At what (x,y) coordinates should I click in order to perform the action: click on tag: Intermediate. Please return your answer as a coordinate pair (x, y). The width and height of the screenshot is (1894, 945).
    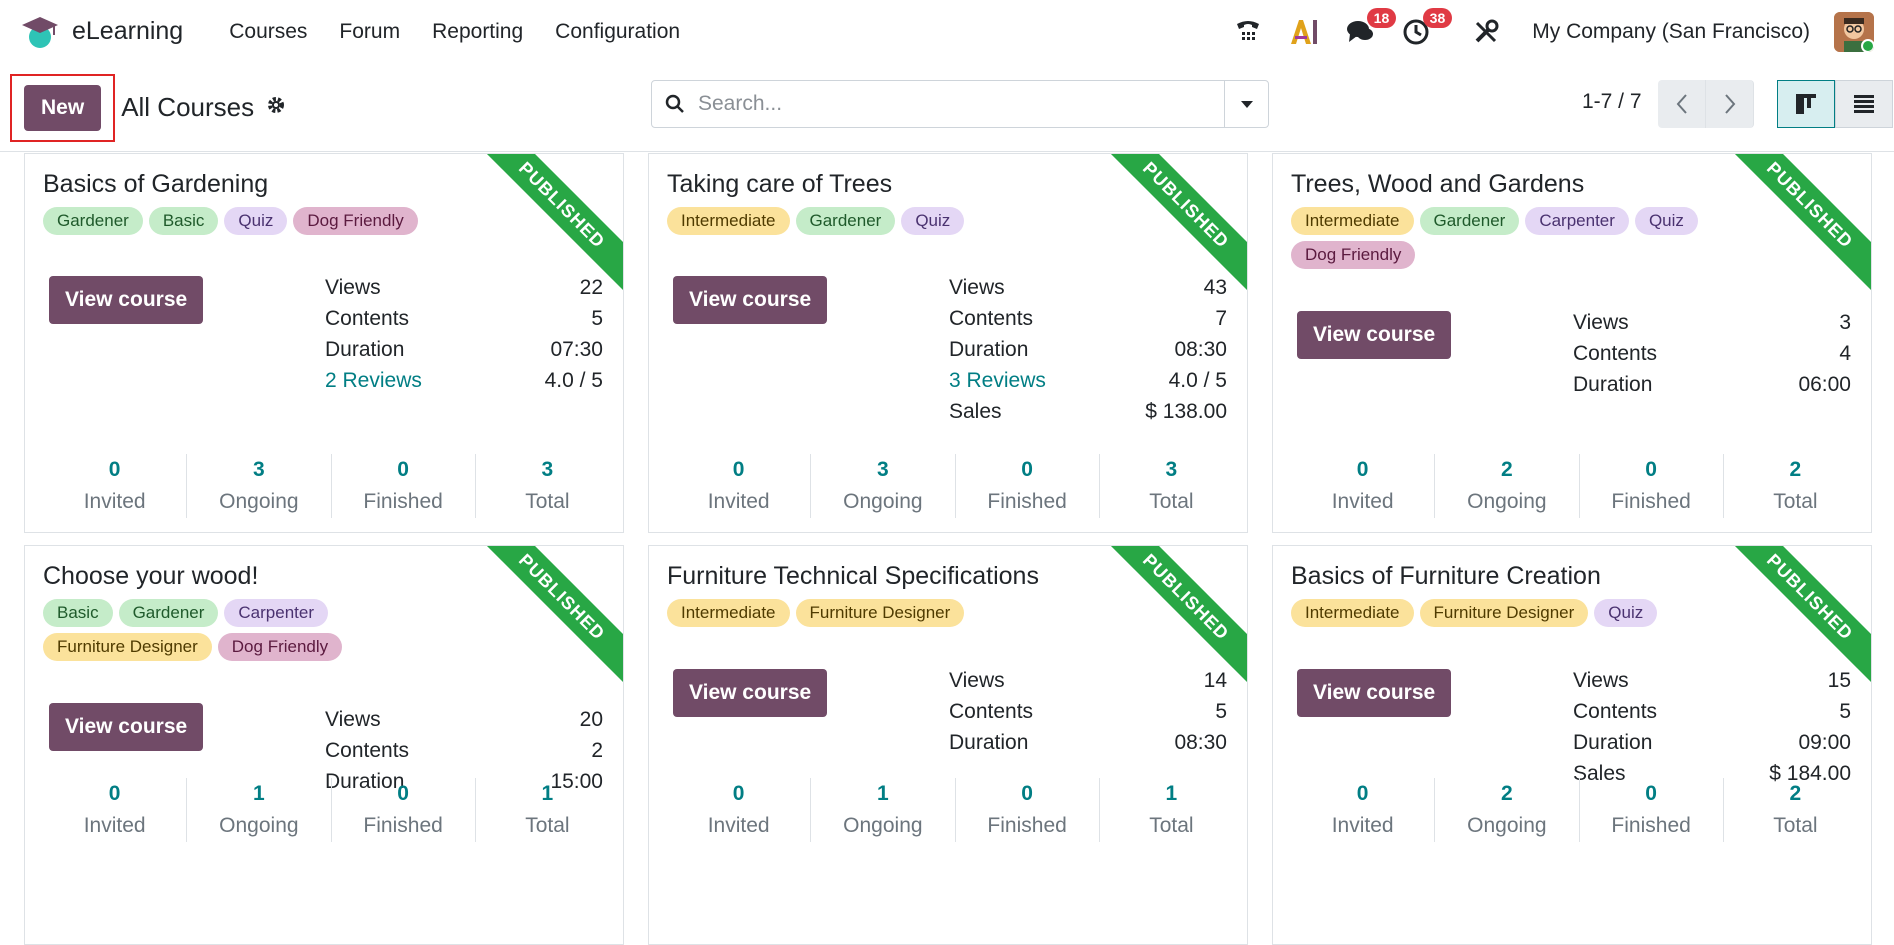
    Looking at the image, I should click on (1352, 221).